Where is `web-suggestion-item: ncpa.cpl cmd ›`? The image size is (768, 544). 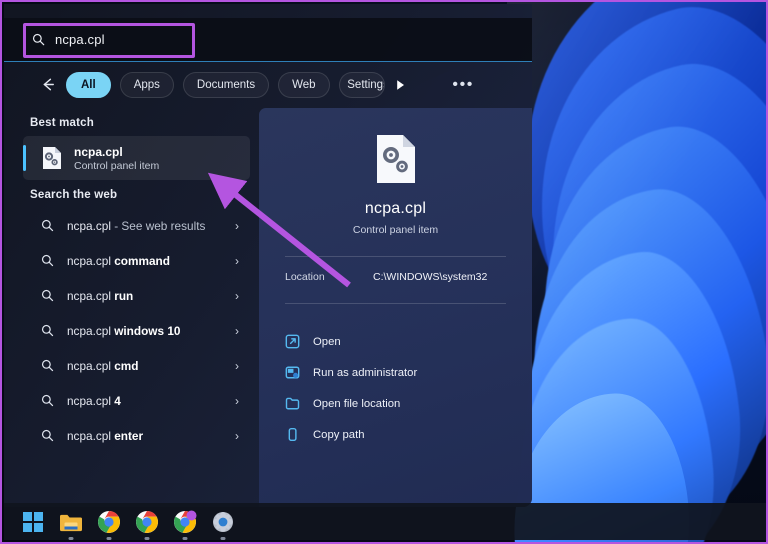 web-suggestion-item: ncpa.cpl cmd › is located at coordinates (136, 365).